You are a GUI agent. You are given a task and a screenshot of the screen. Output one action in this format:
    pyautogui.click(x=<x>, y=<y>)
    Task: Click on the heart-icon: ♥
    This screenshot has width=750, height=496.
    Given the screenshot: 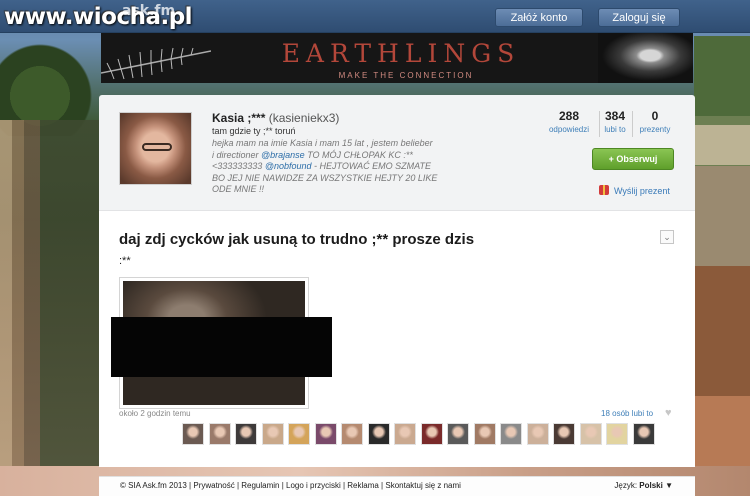 What is the action you would take?
    pyautogui.click(x=670, y=413)
    